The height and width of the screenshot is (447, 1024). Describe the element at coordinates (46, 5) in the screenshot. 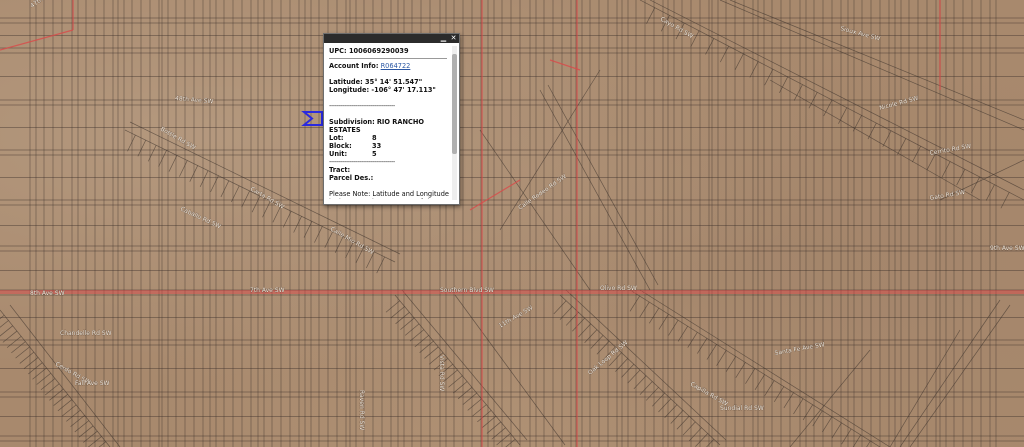

I see `street-label: 47th Ave SW` at that location.